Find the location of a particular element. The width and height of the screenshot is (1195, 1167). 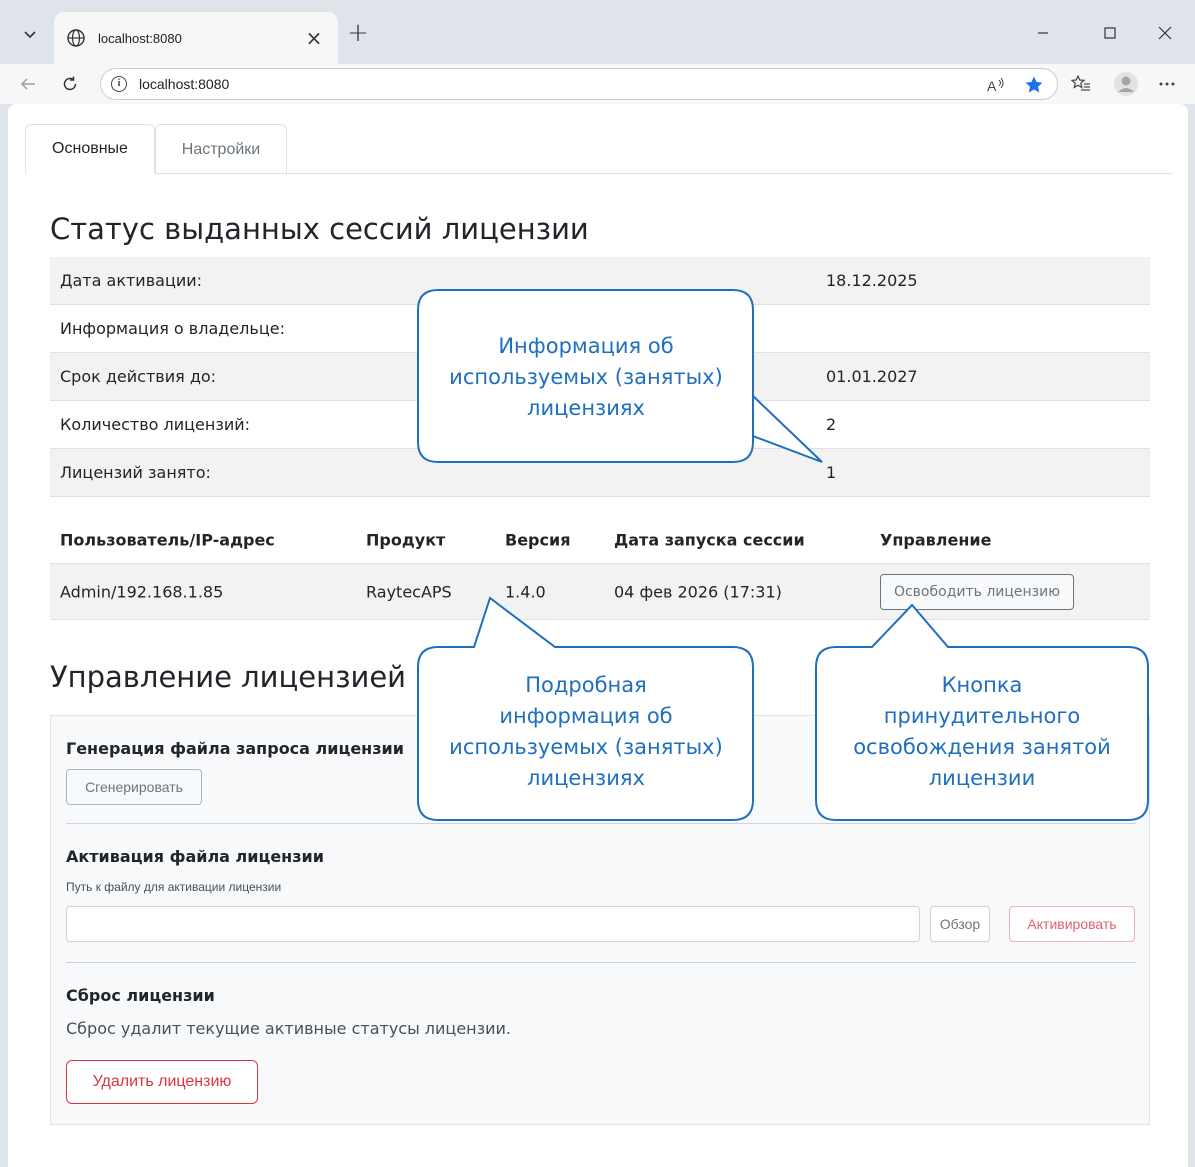

status-row: Дата активации: 18.12.2025 is located at coordinates (600, 281).